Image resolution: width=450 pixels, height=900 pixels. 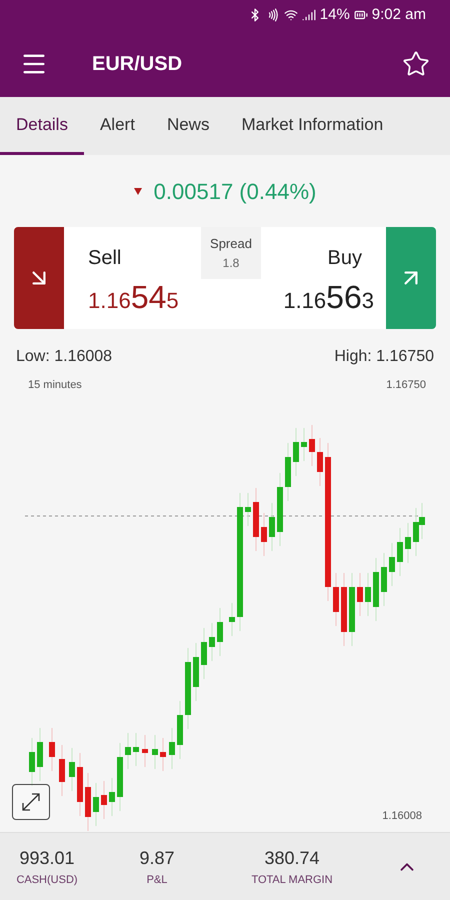 I want to click on battery-percent: 14%, so click(x=335, y=14).